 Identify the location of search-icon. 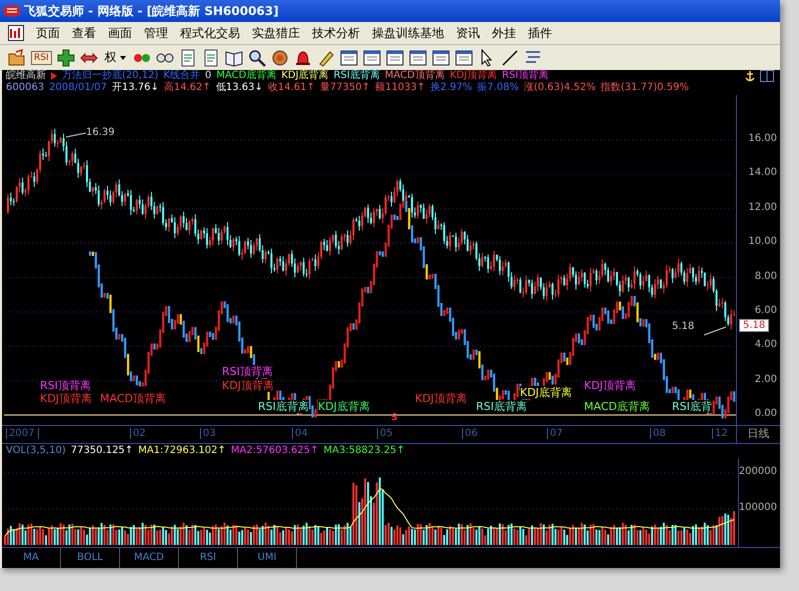
(257, 57).